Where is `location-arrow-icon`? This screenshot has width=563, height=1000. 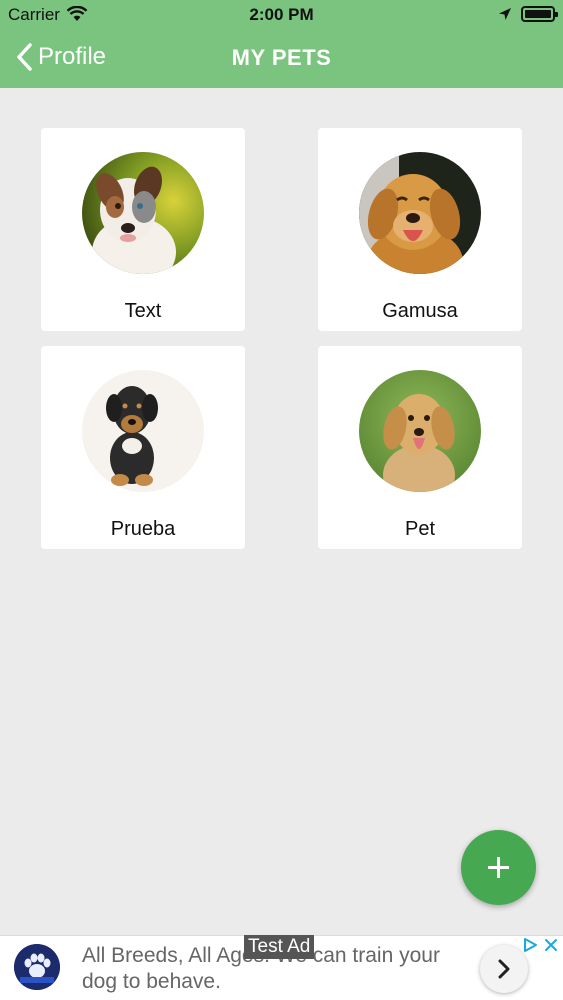
location-arrow-icon is located at coordinates (505, 14).